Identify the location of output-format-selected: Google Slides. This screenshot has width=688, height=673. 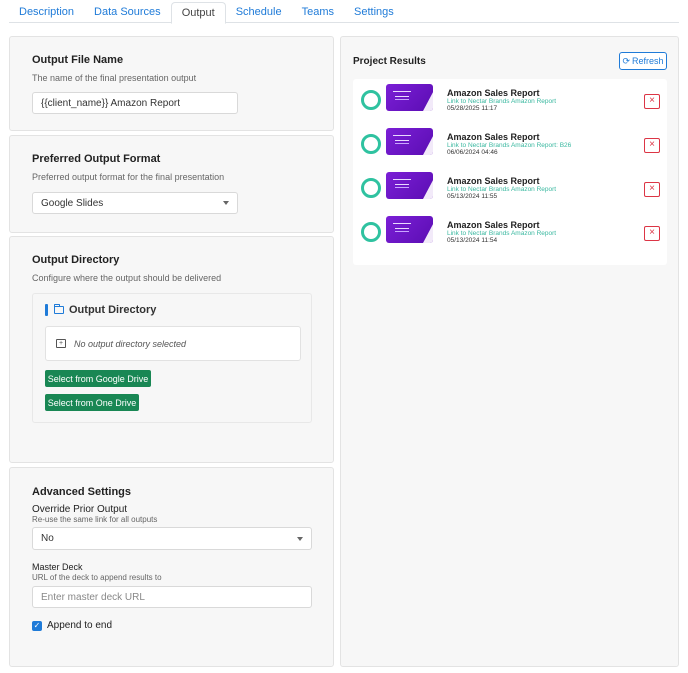
(72, 203).